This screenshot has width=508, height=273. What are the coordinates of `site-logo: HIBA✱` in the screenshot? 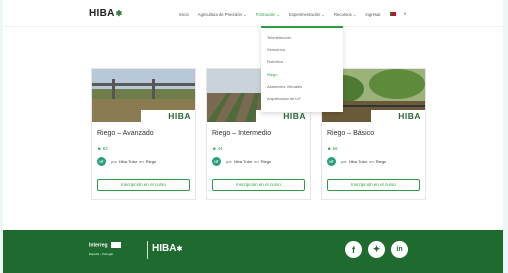 It's located at (106, 13).